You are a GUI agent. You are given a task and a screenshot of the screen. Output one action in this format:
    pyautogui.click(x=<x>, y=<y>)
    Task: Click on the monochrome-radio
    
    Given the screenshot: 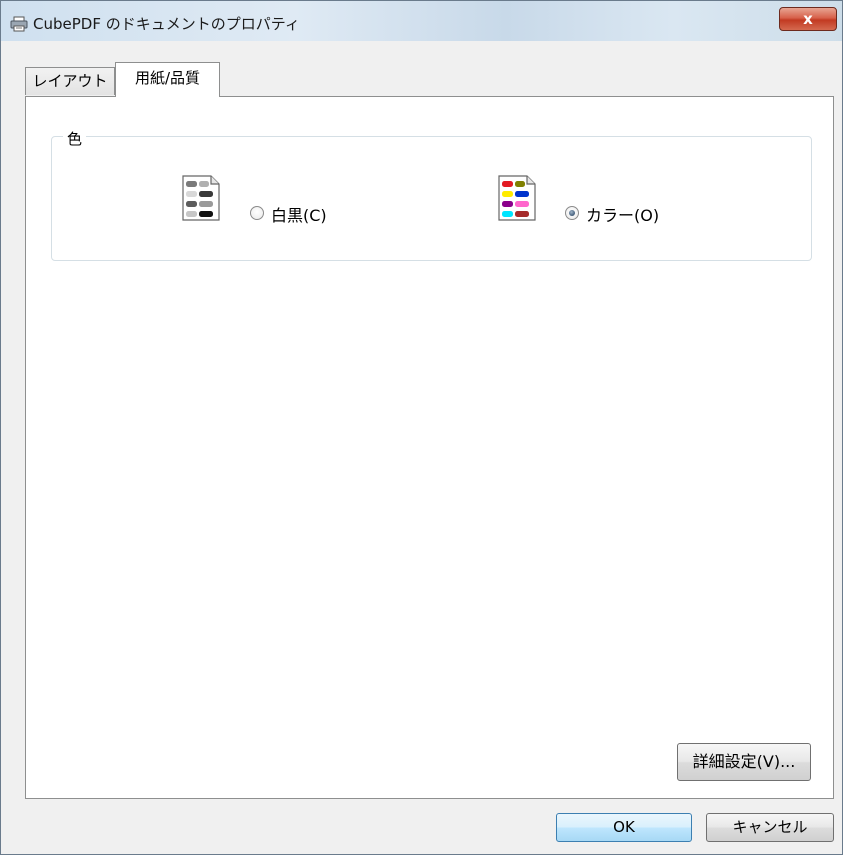 What is the action you would take?
    pyautogui.click(x=257, y=213)
    